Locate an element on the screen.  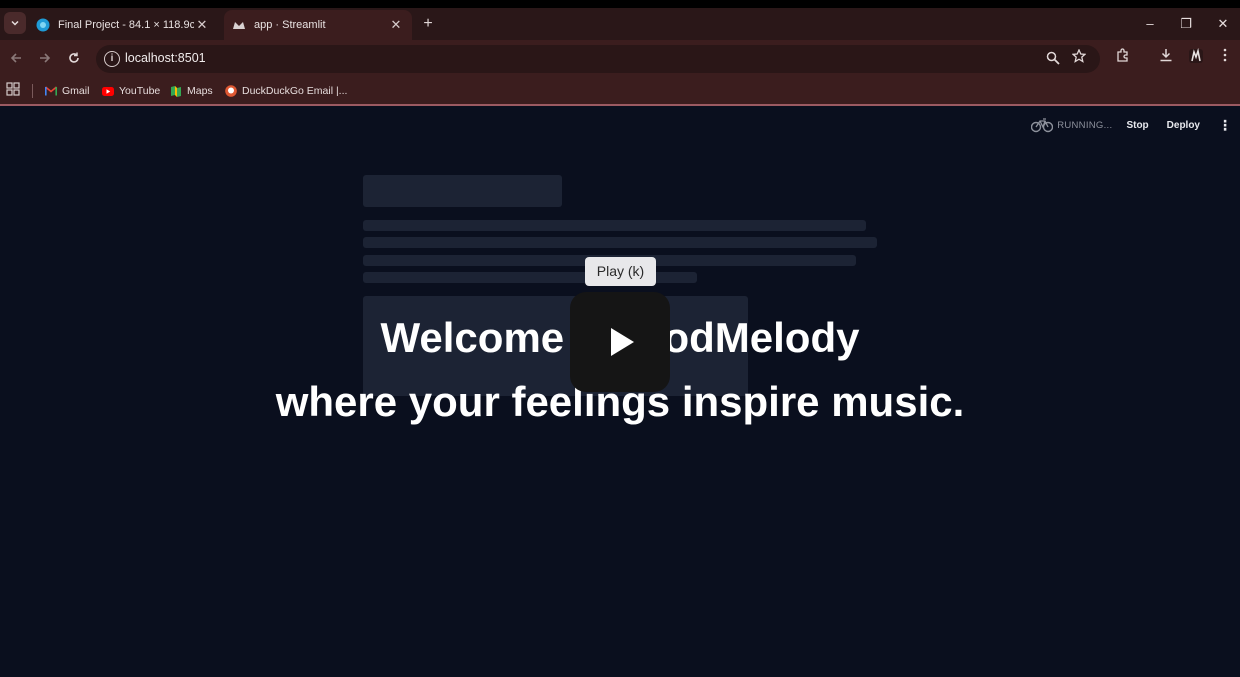
download-icon is located at coordinates (1166, 58).